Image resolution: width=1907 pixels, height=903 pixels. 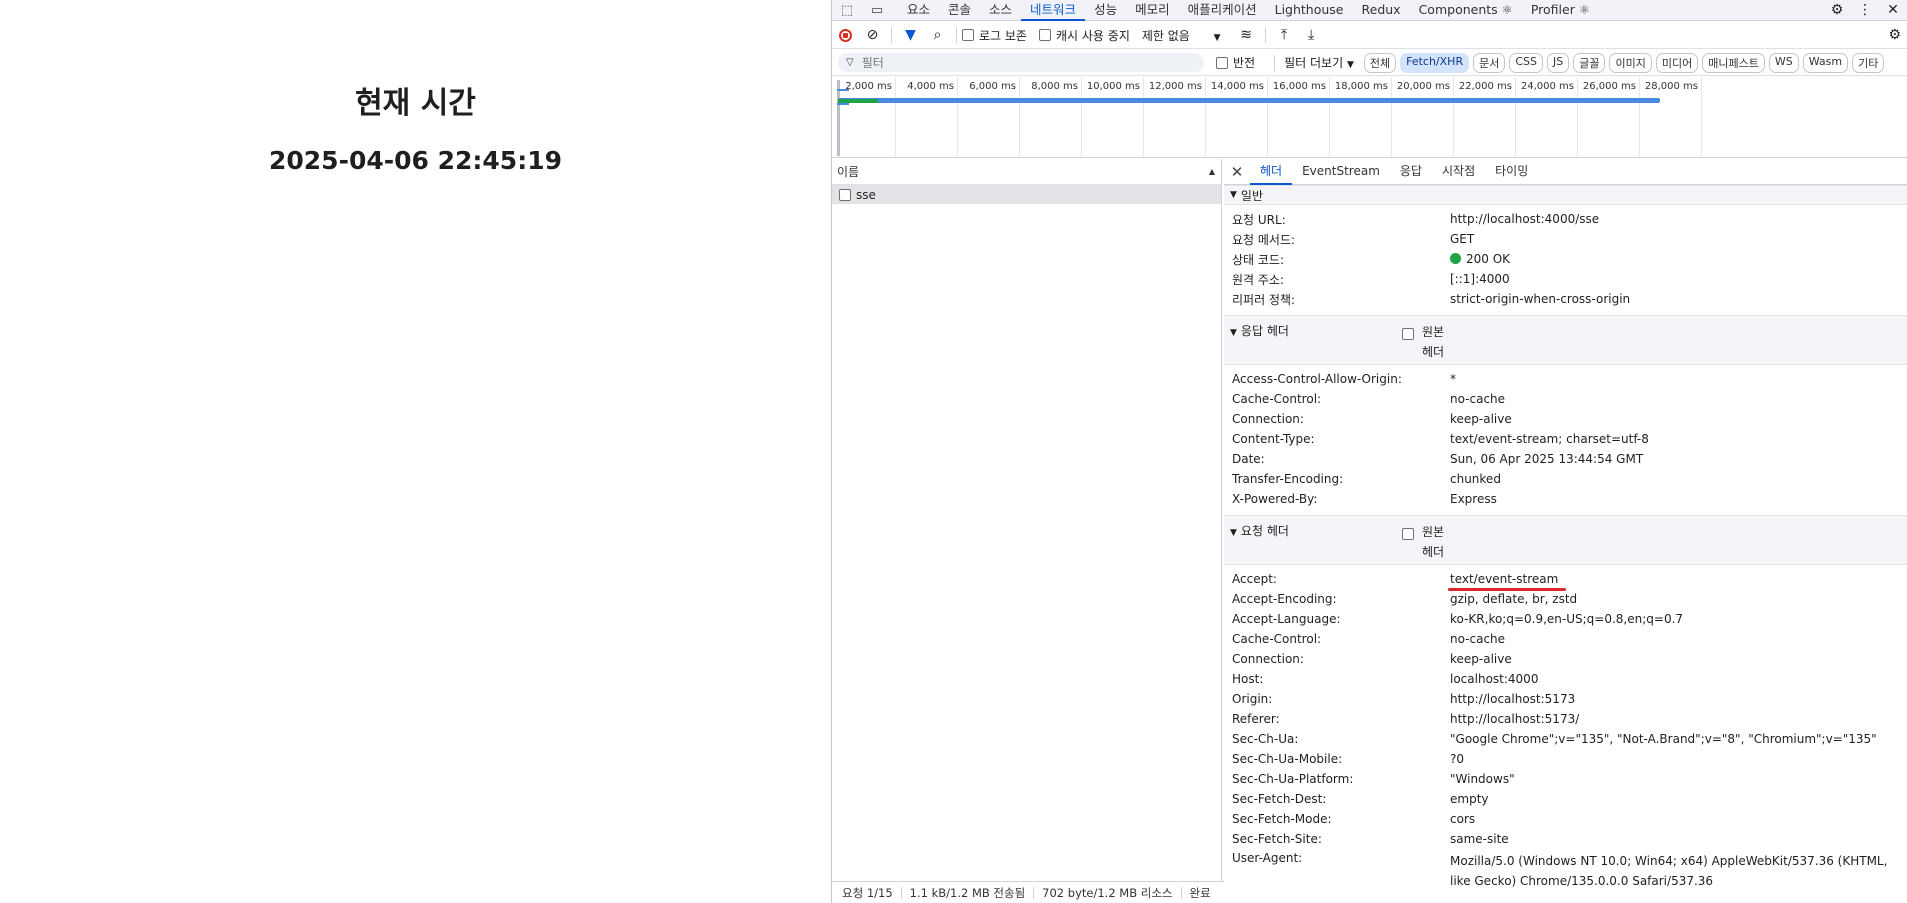 What do you see at coordinates (1200, 892) in the screenshot?
I see `finish-time: 완료` at bounding box center [1200, 892].